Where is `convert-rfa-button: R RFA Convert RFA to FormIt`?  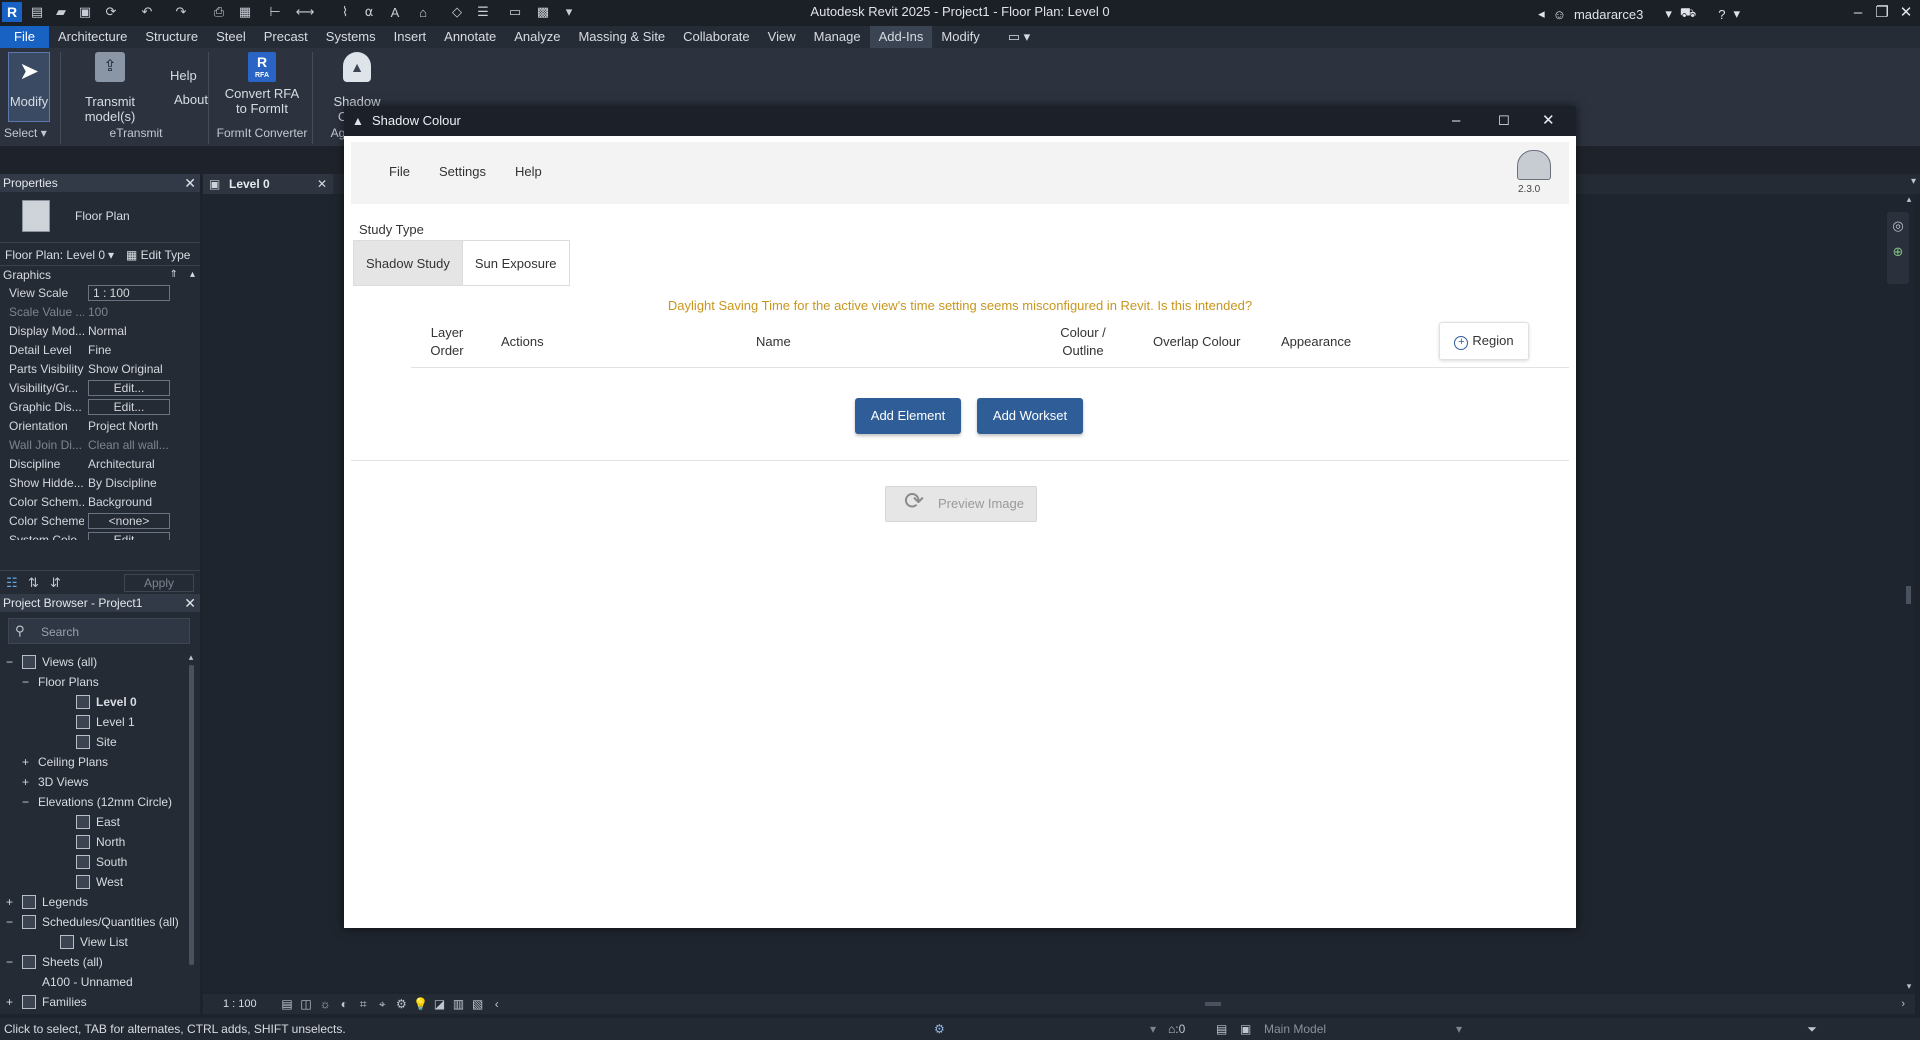 convert-rfa-button: R RFA Convert RFA to FormIt is located at coordinates (262, 87).